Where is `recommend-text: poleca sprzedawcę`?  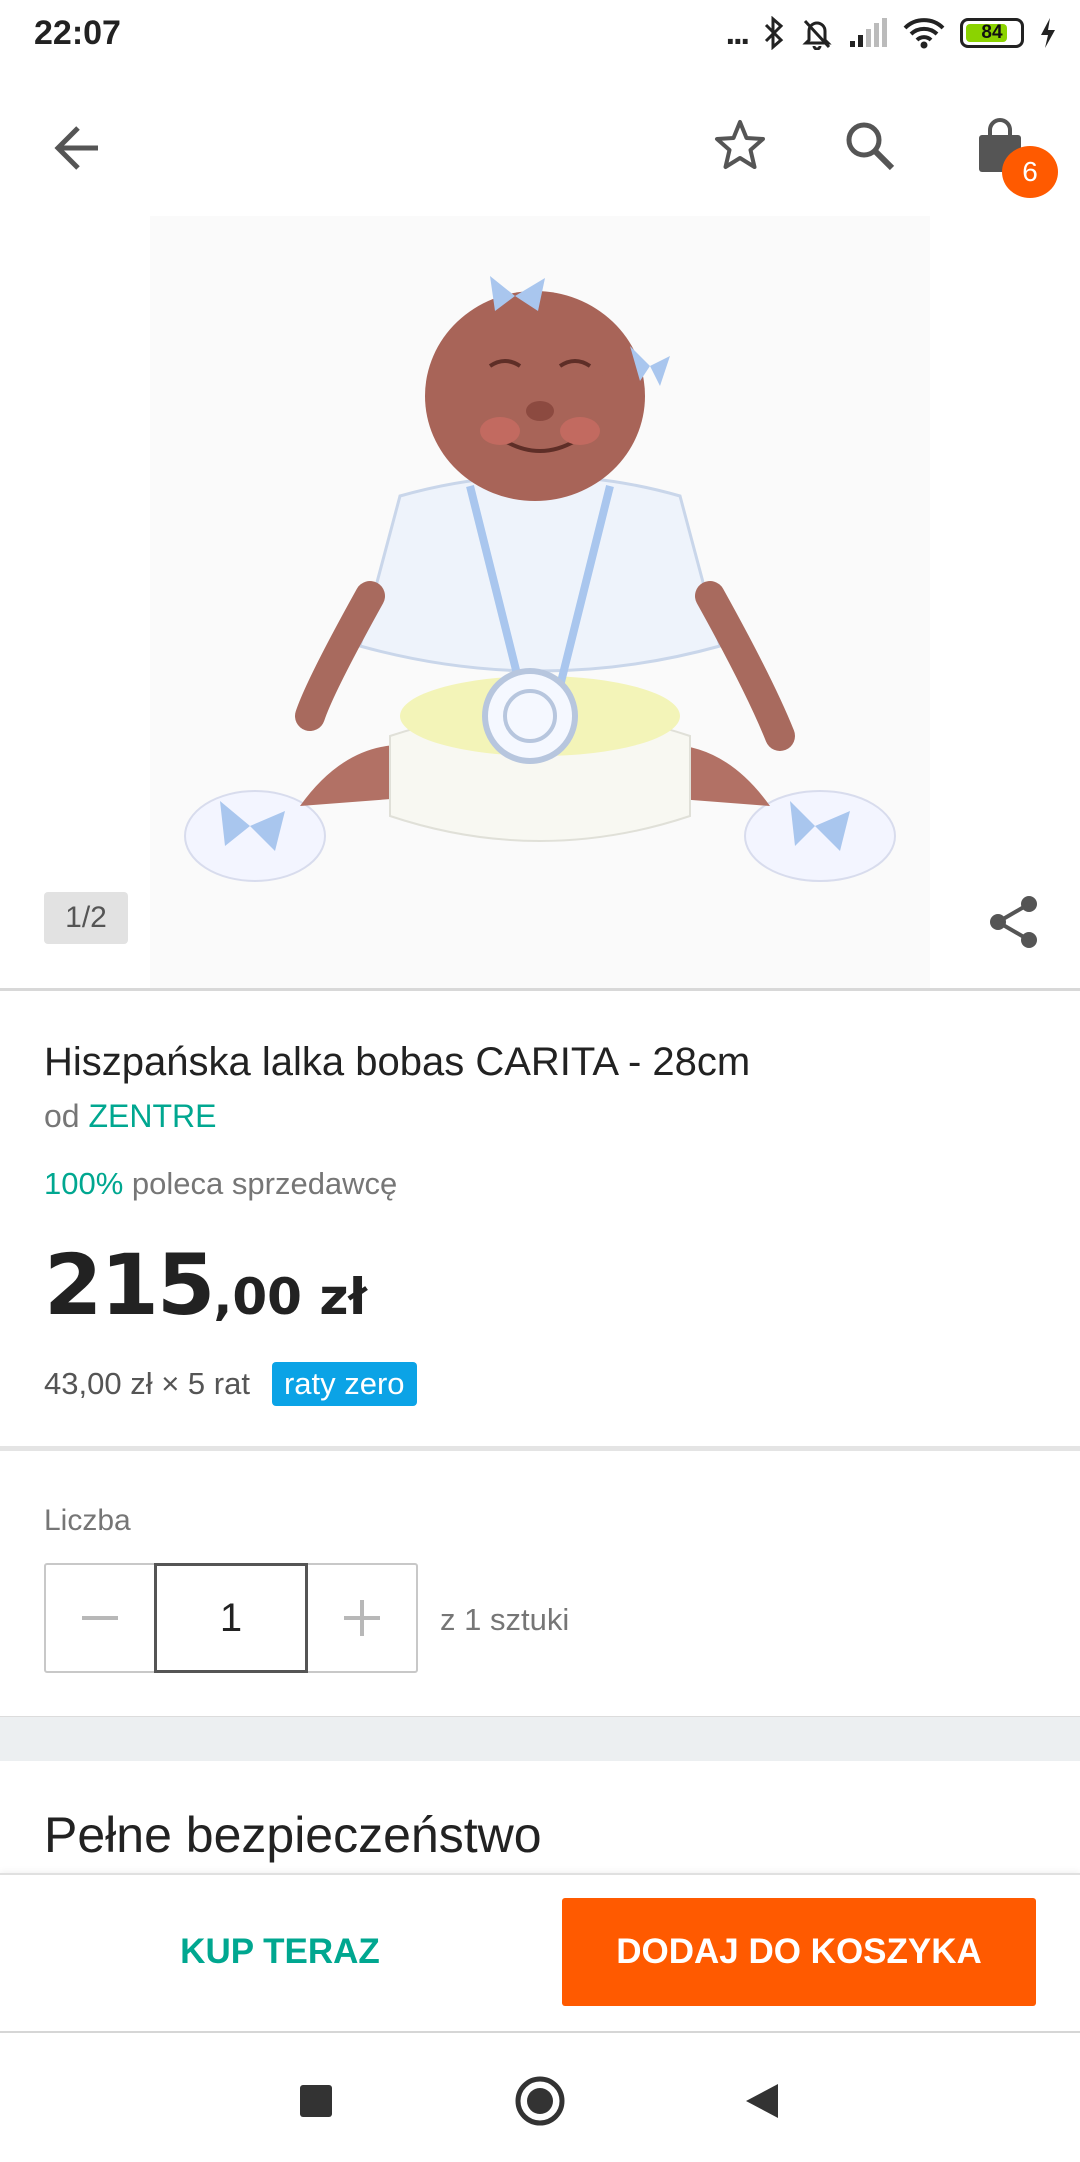
recommend-text: poleca sprzedawcę is located at coordinates (264, 1183).